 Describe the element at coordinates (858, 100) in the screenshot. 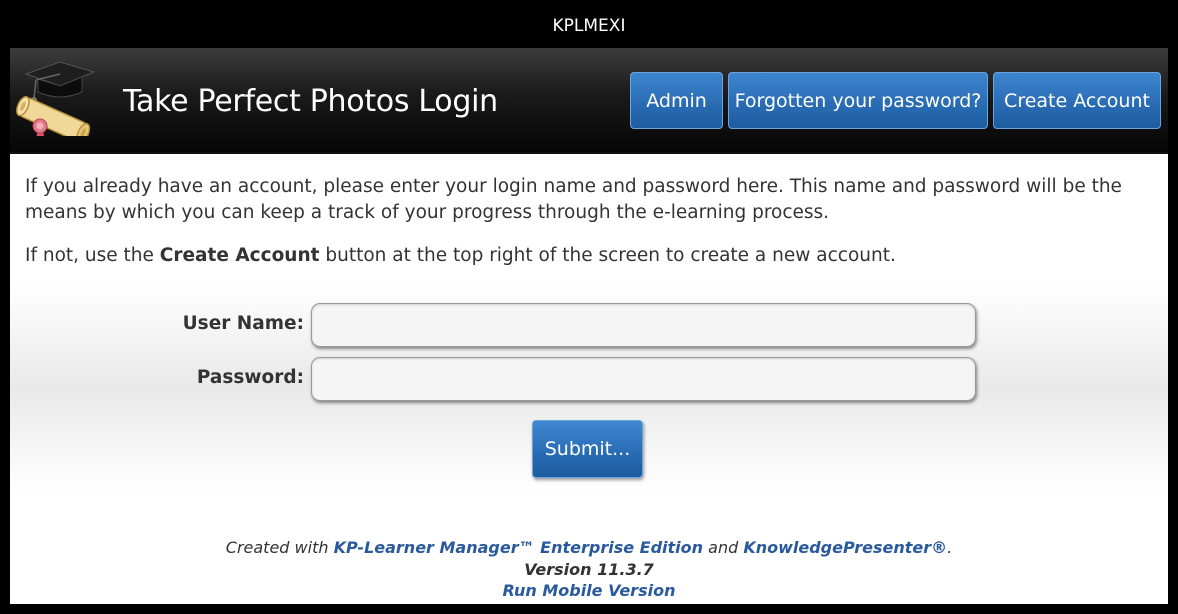

I see `forgot-password-button: Forgotten your password?` at that location.